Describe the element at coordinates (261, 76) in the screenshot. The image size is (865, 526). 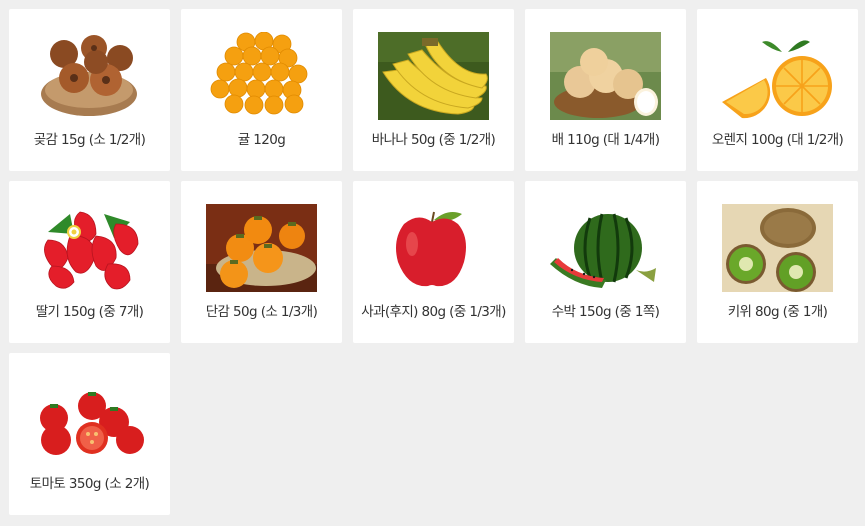
I see `tangerine-image` at that location.